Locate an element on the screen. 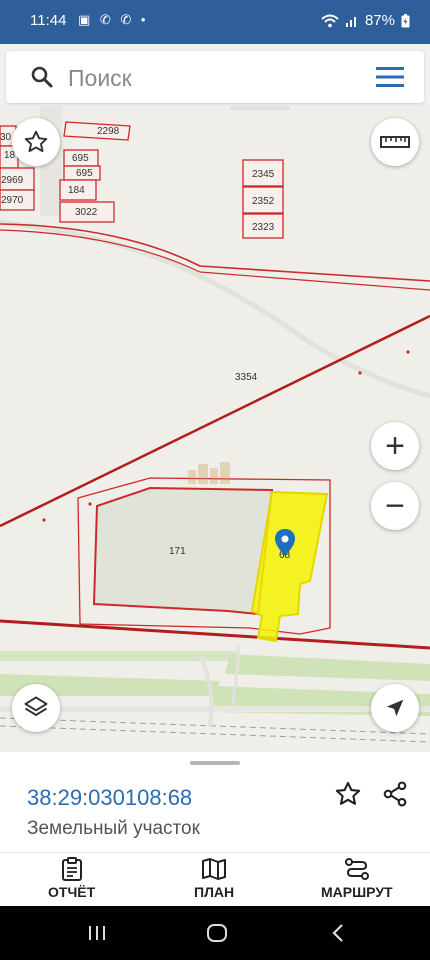 This screenshot has width=430, height=960. notification-icons: ▣ ✆ ✆ • is located at coordinates (113, 19).